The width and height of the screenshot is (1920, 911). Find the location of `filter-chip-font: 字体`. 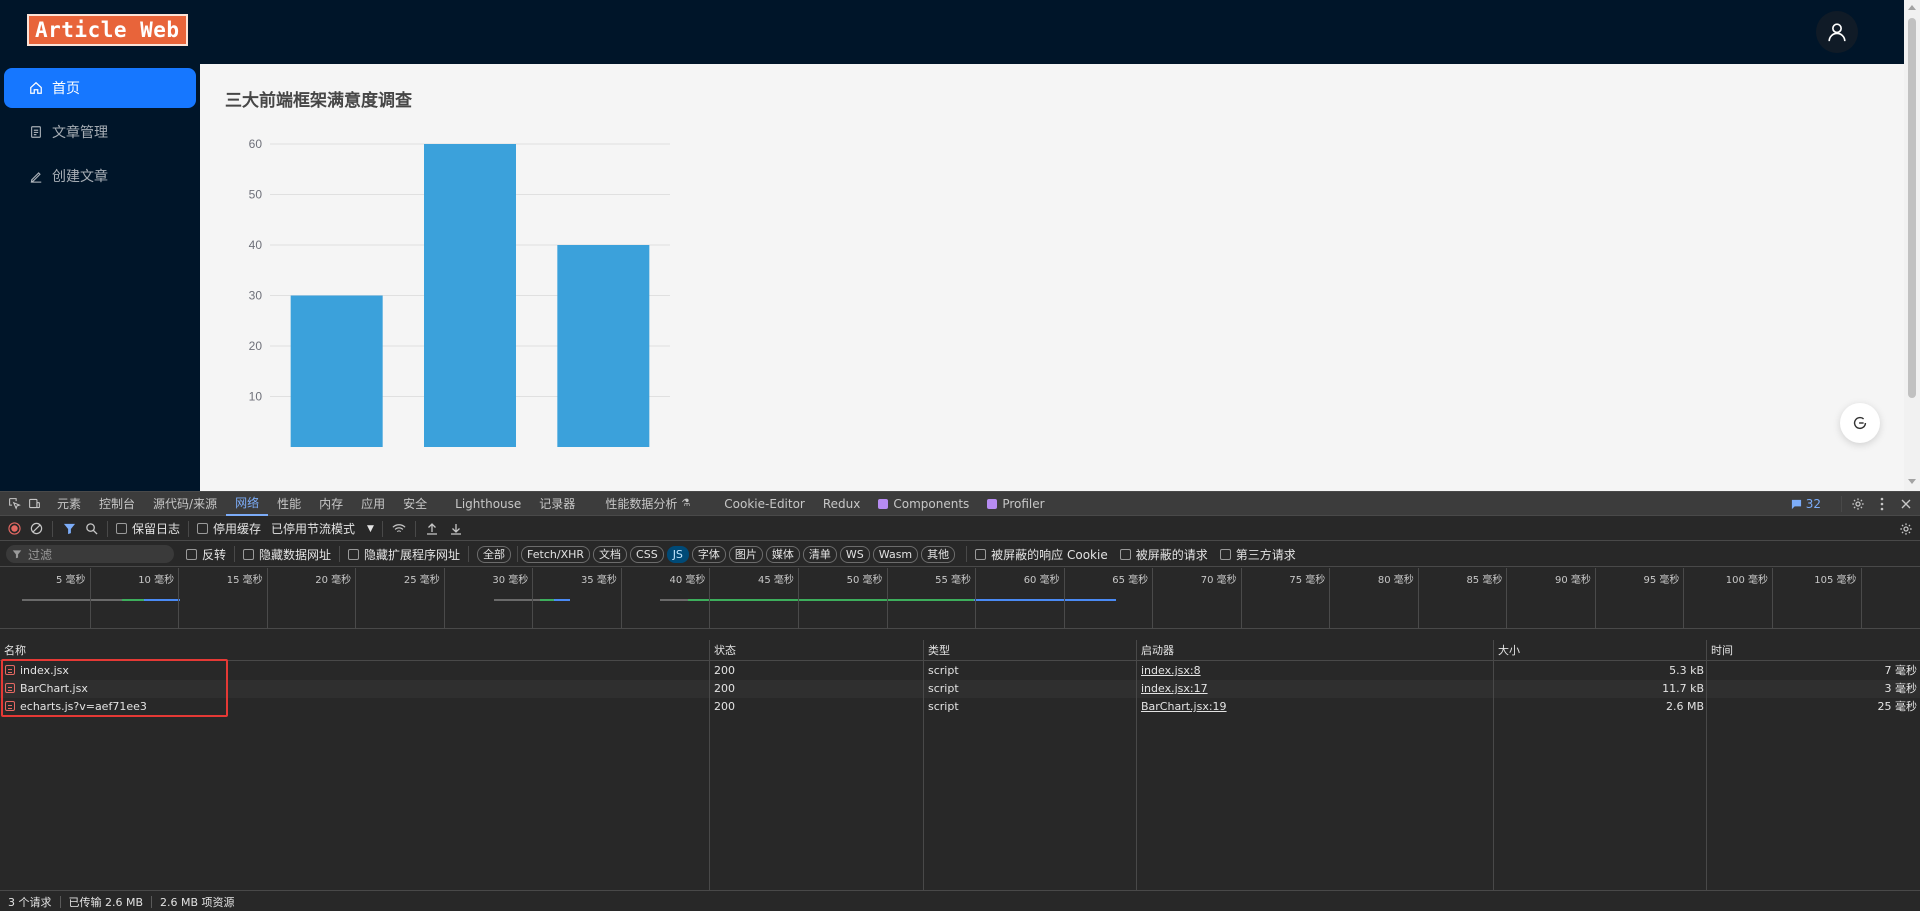

filter-chip-font: 字体 is located at coordinates (708, 554).